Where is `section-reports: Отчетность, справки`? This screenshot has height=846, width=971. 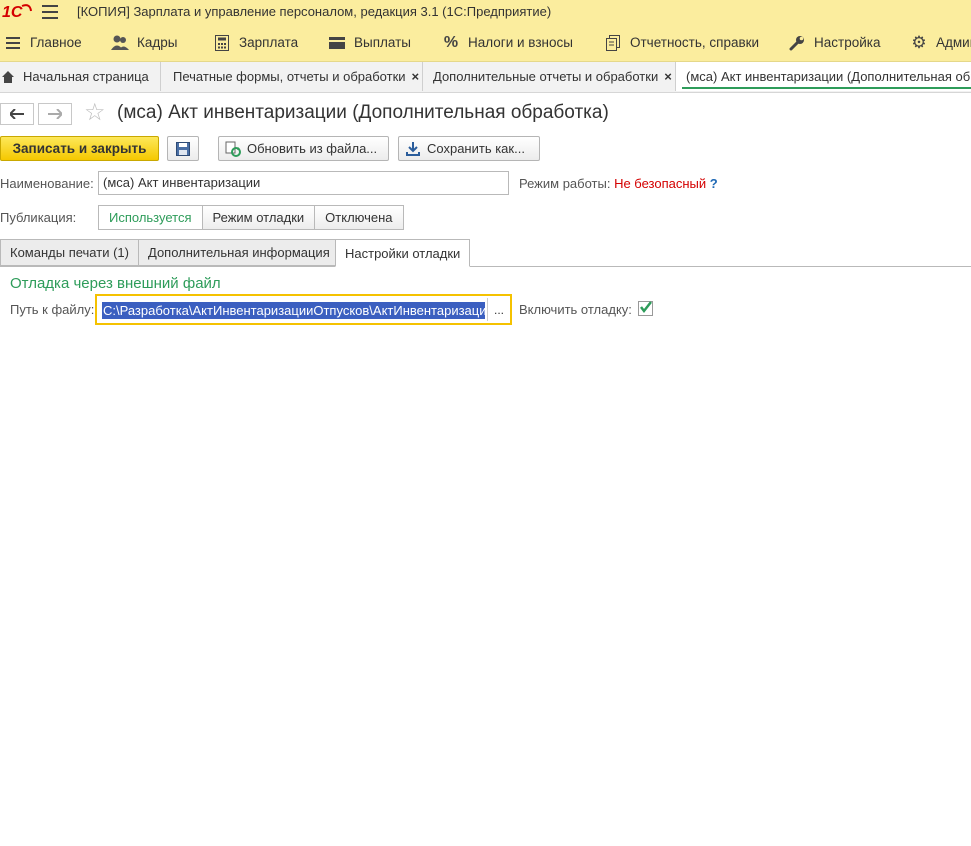 section-reports: Отчетность, справки is located at coordinates (681, 42).